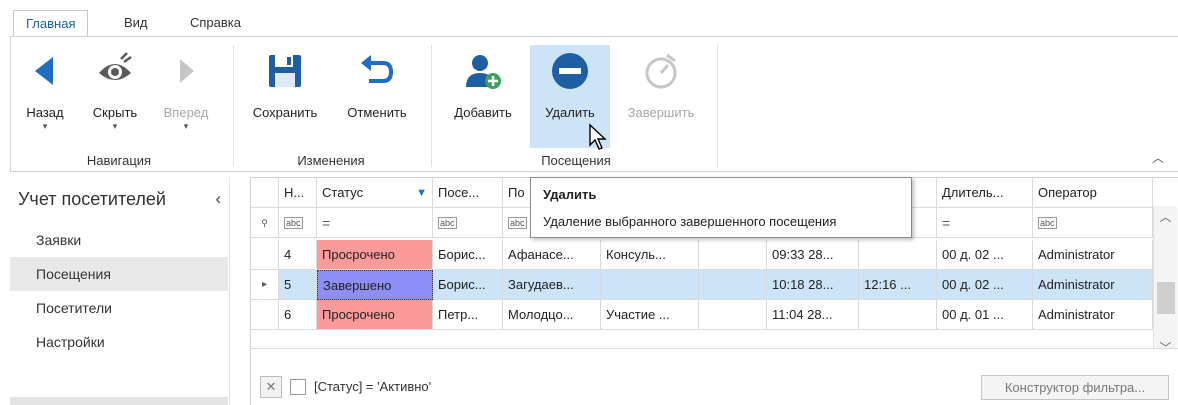 The width and height of the screenshot is (1178, 405). I want to click on scrollbar-thumb, so click(1166, 298).